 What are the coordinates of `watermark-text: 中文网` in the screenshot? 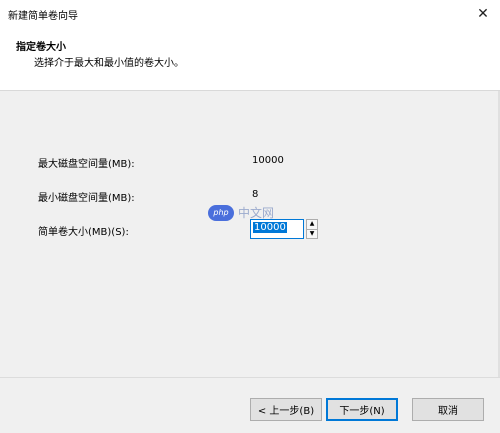 It's located at (256, 213).